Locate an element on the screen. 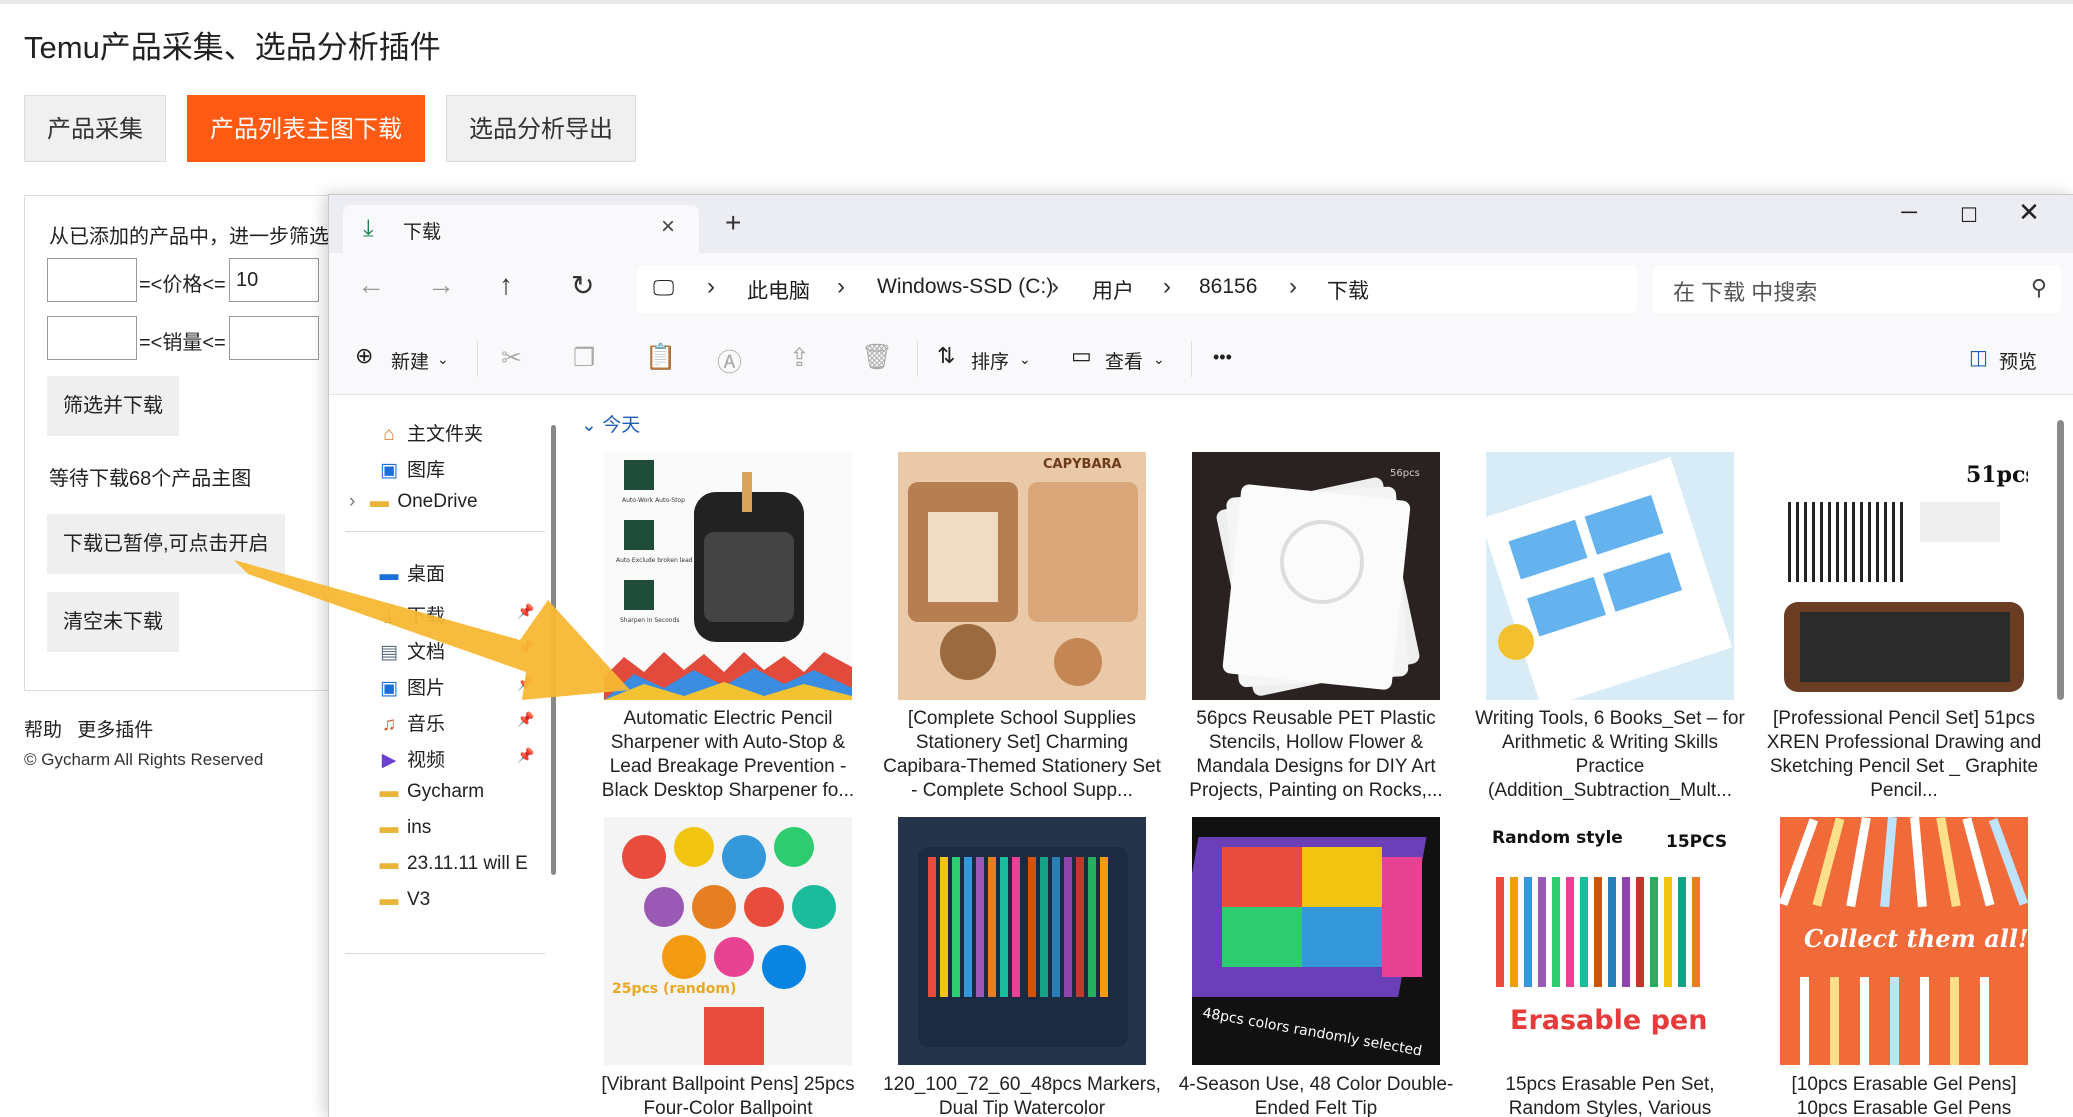  chevron-right-icon: › is located at coordinates (1293, 286).